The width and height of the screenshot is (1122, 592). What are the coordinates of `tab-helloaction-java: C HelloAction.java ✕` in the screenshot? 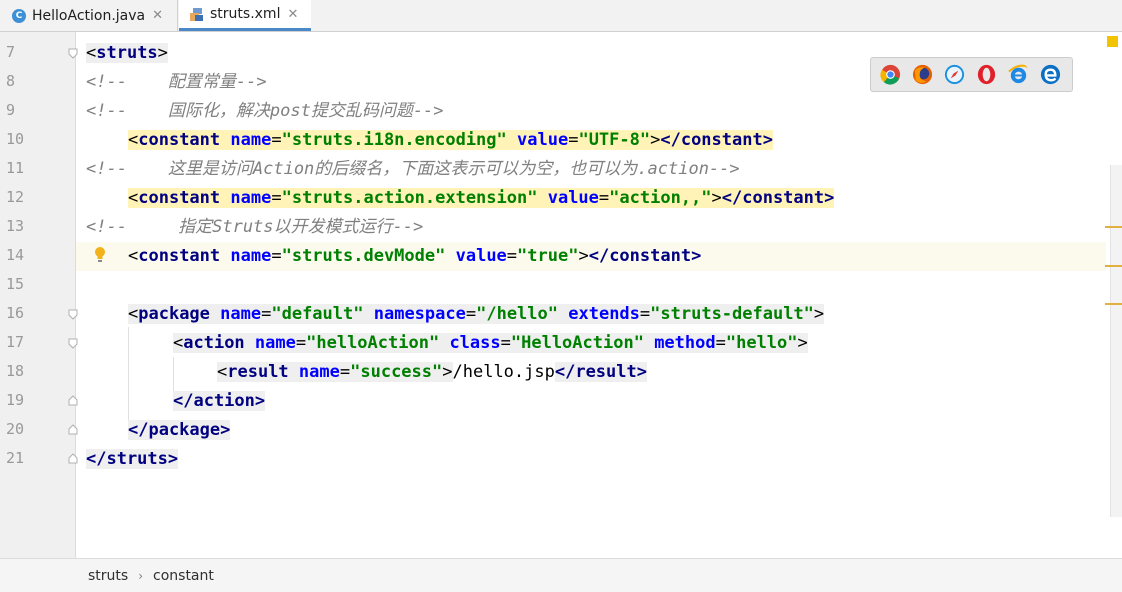 It's located at (89, 15).